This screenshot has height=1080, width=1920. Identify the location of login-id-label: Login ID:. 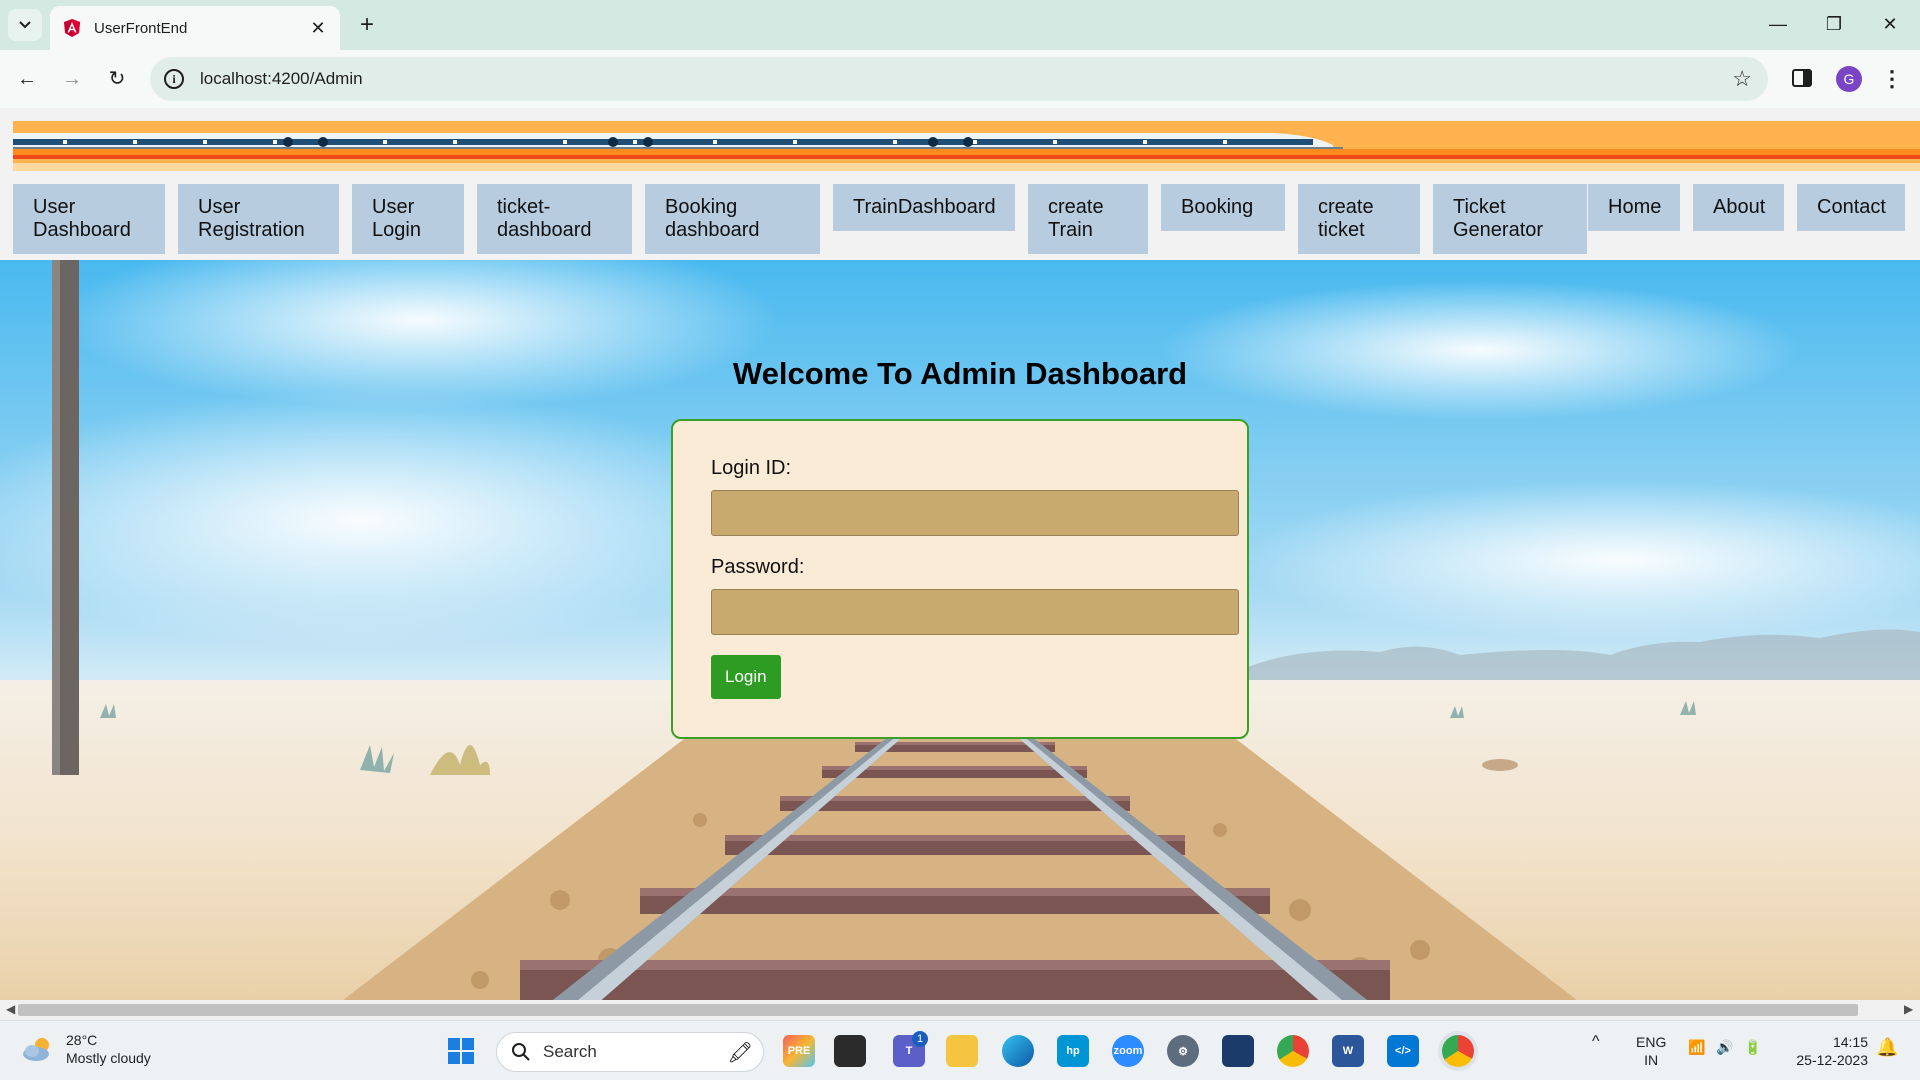
(751, 468).